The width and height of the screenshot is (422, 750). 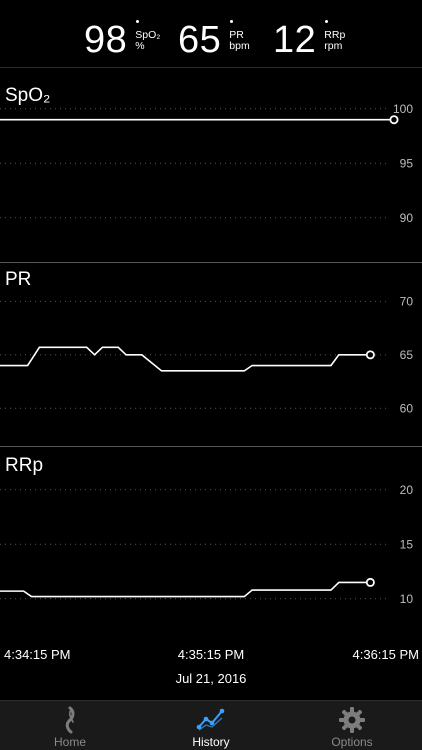 What do you see at coordinates (370, 582) in the screenshot?
I see `rrp-current-point` at bounding box center [370, 582].